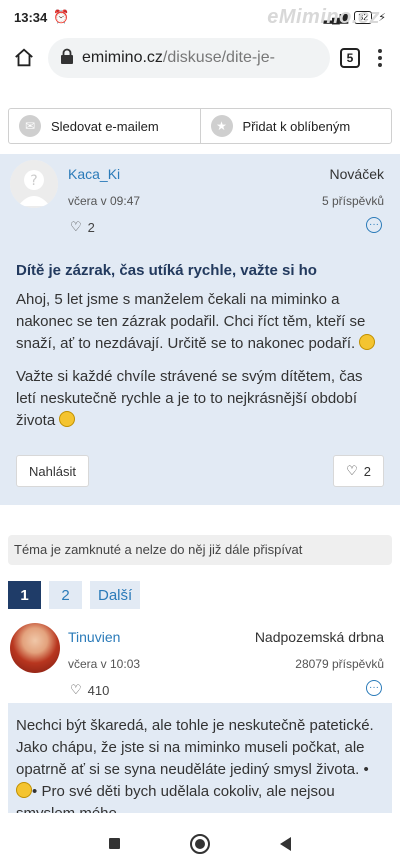  What do you see at coordinates (339, 664) in the screenshot?
I see `author-post-count: 28079 příspěvků` at bounding box center [339, 664].